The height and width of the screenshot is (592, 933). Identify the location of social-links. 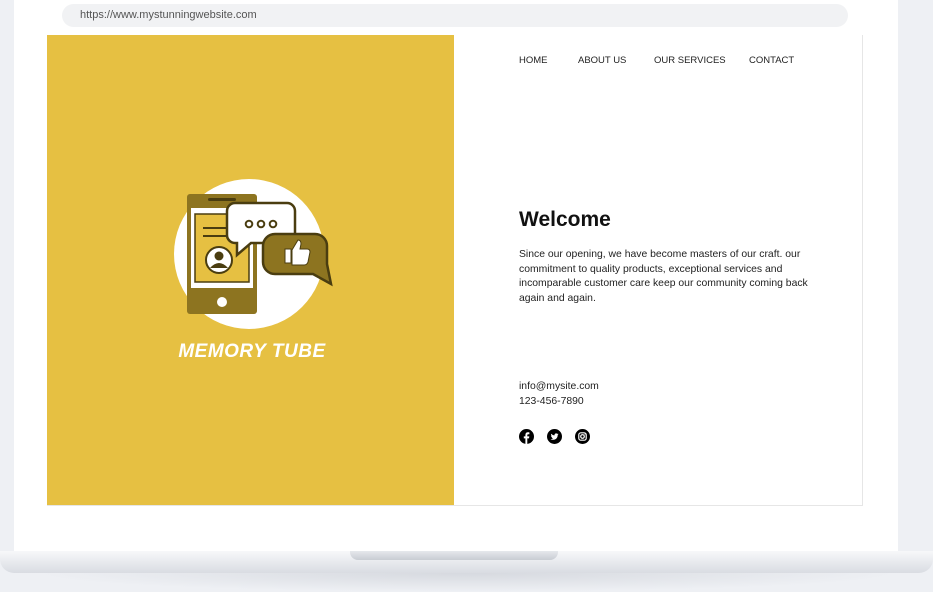
(554, 436).